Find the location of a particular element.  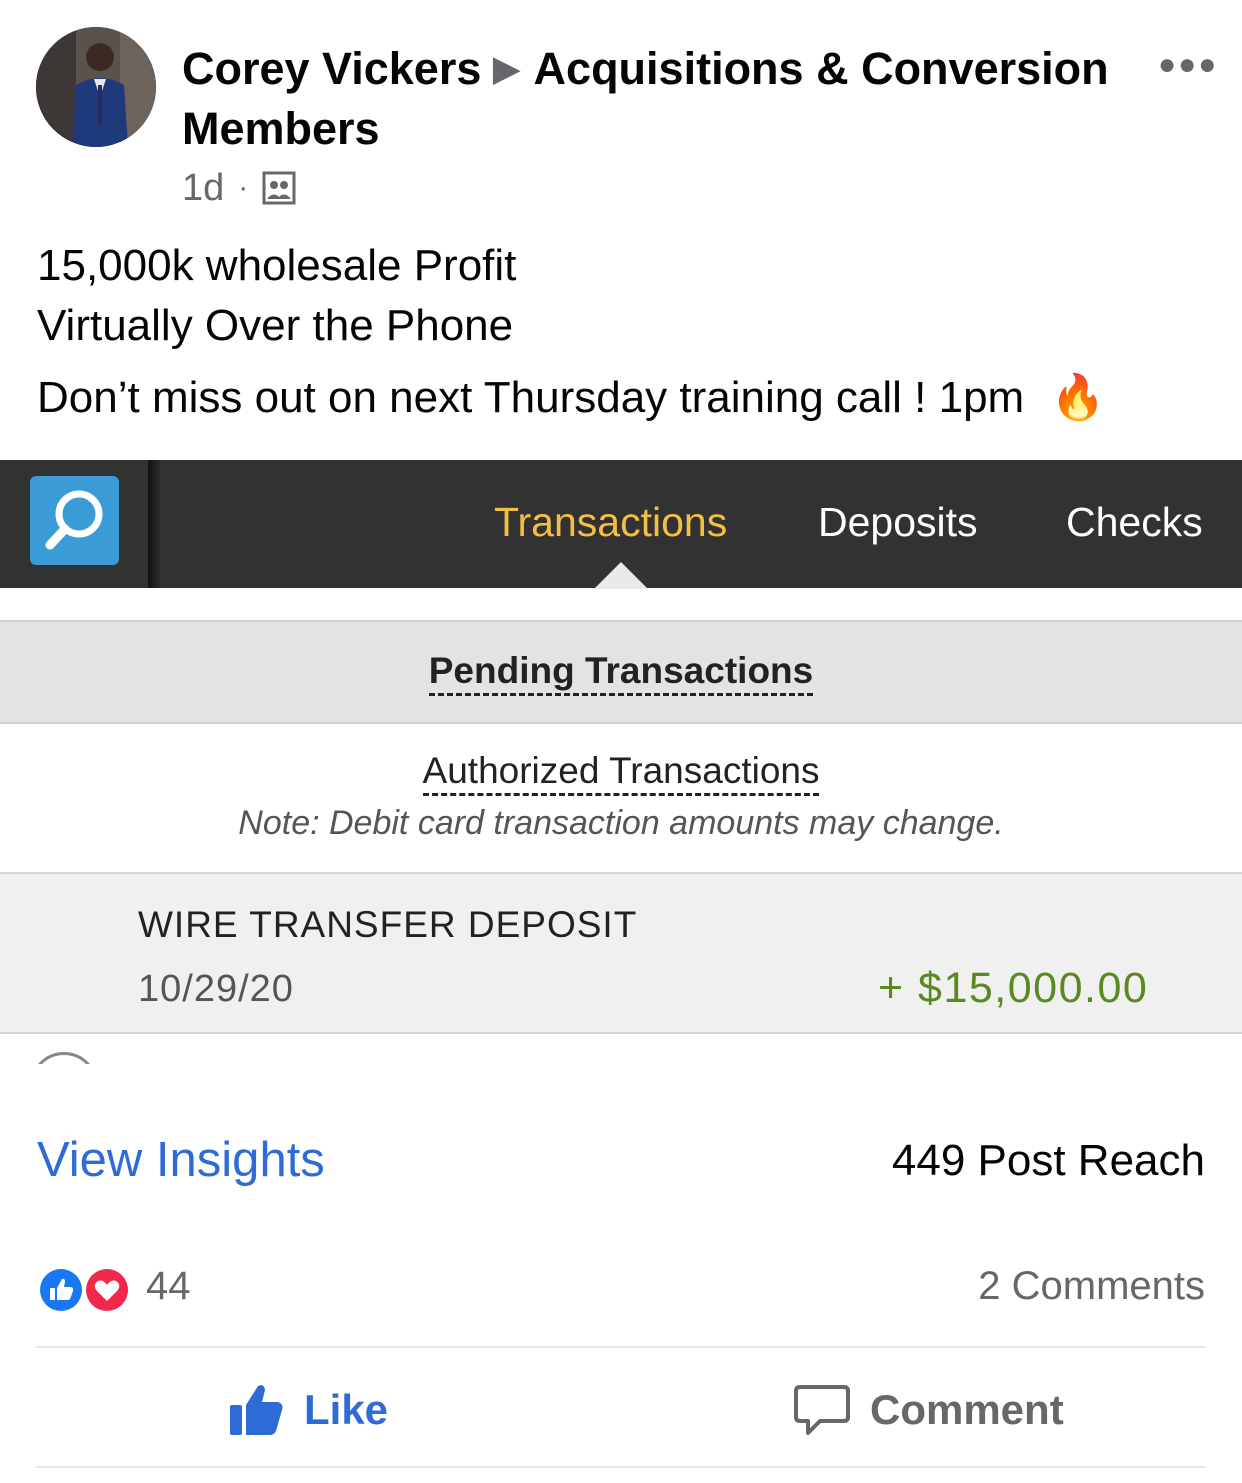

avatar-photo is located at coordinates (96, 87).